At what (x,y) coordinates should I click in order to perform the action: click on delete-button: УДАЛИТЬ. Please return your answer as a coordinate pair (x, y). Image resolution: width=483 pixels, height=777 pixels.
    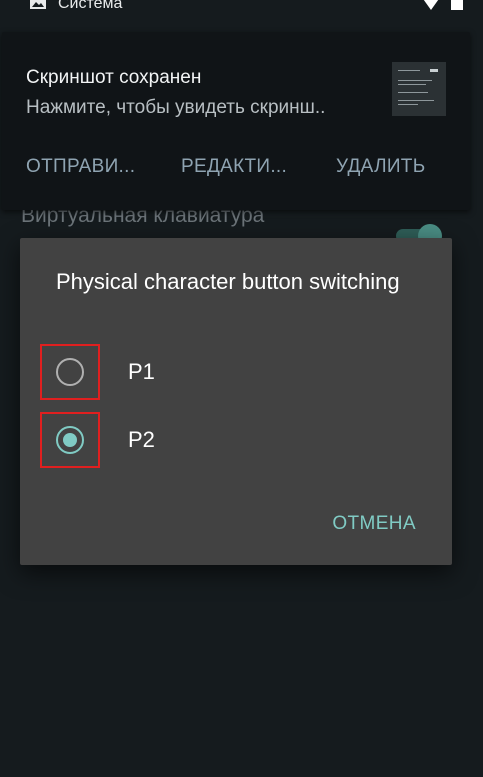
    Looking at the image, I should click on (380, 167).